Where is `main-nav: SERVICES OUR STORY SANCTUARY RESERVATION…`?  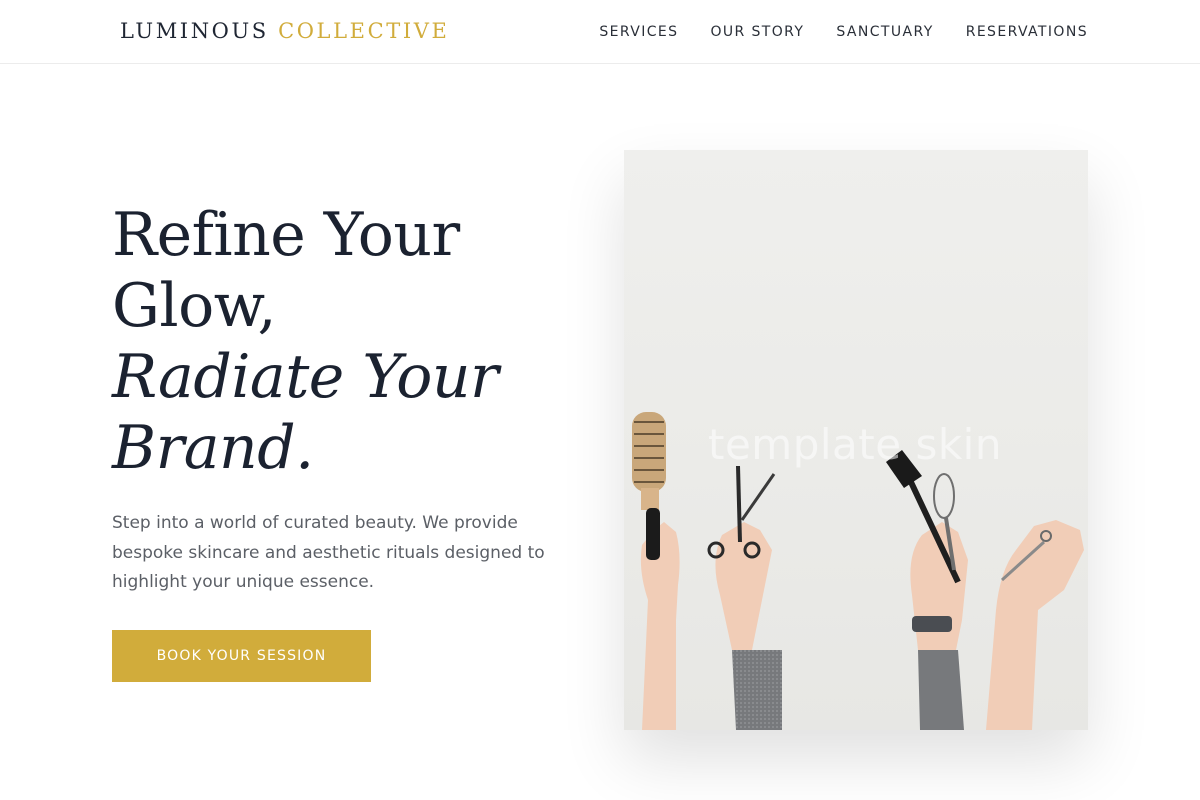 main-nav: SERVICES OUR STORY SANCTUARY RESERVATION… is located at coordinates (843, 32).